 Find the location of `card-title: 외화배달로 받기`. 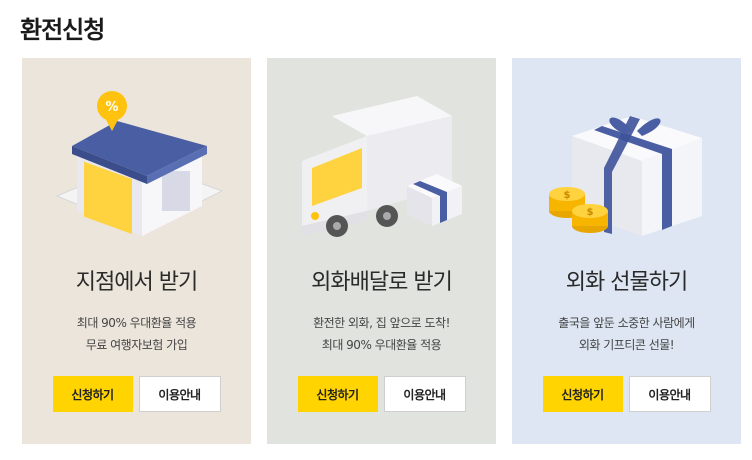

card-title: 외화배달로 받기 is located at coordinates (382, 282).